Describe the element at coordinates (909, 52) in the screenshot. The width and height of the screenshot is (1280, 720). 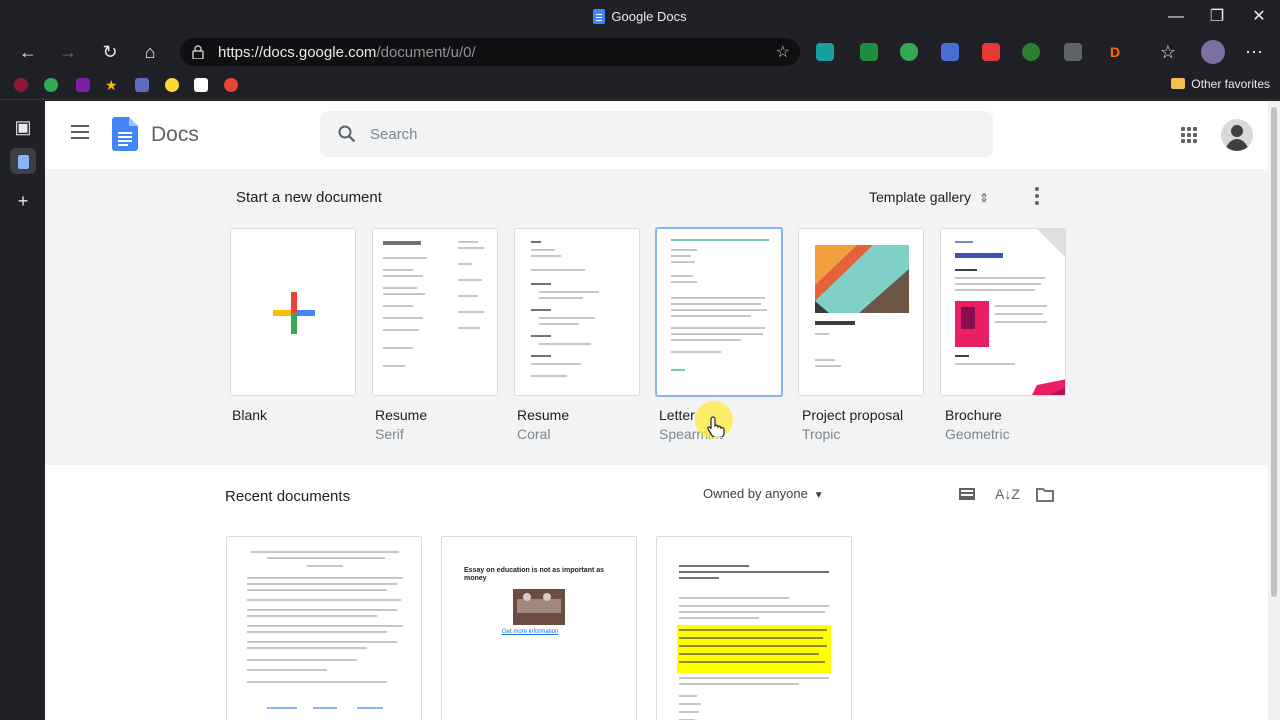
I see `shield-extension-icon` at that location.